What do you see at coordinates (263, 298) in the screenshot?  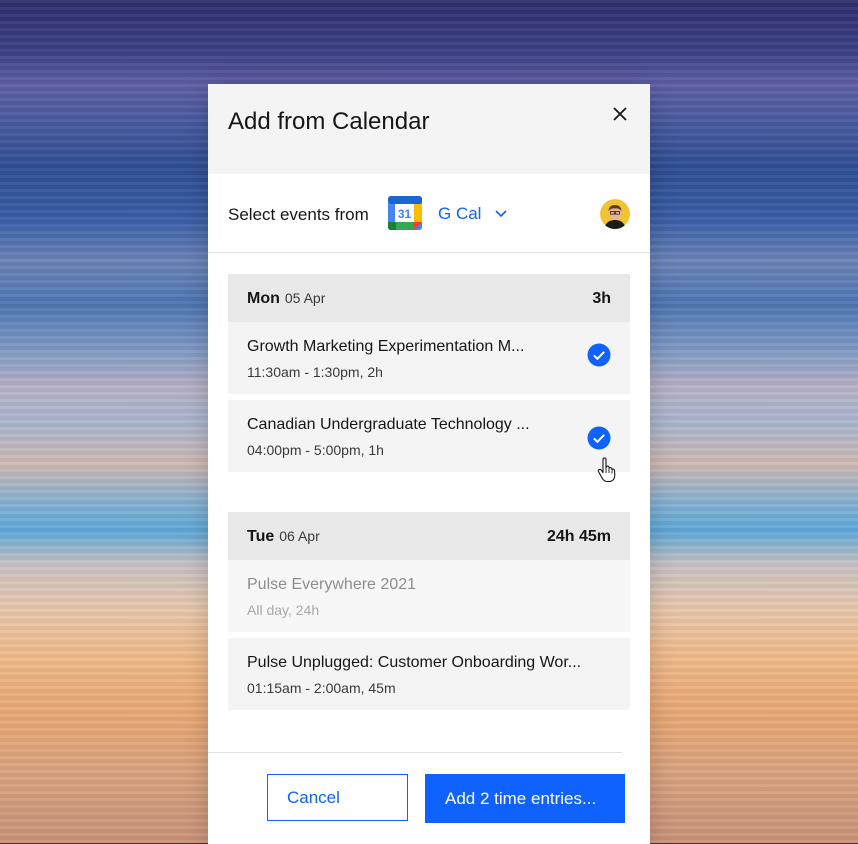 I see `day-name: Mon` at bounding box center [263, 298].